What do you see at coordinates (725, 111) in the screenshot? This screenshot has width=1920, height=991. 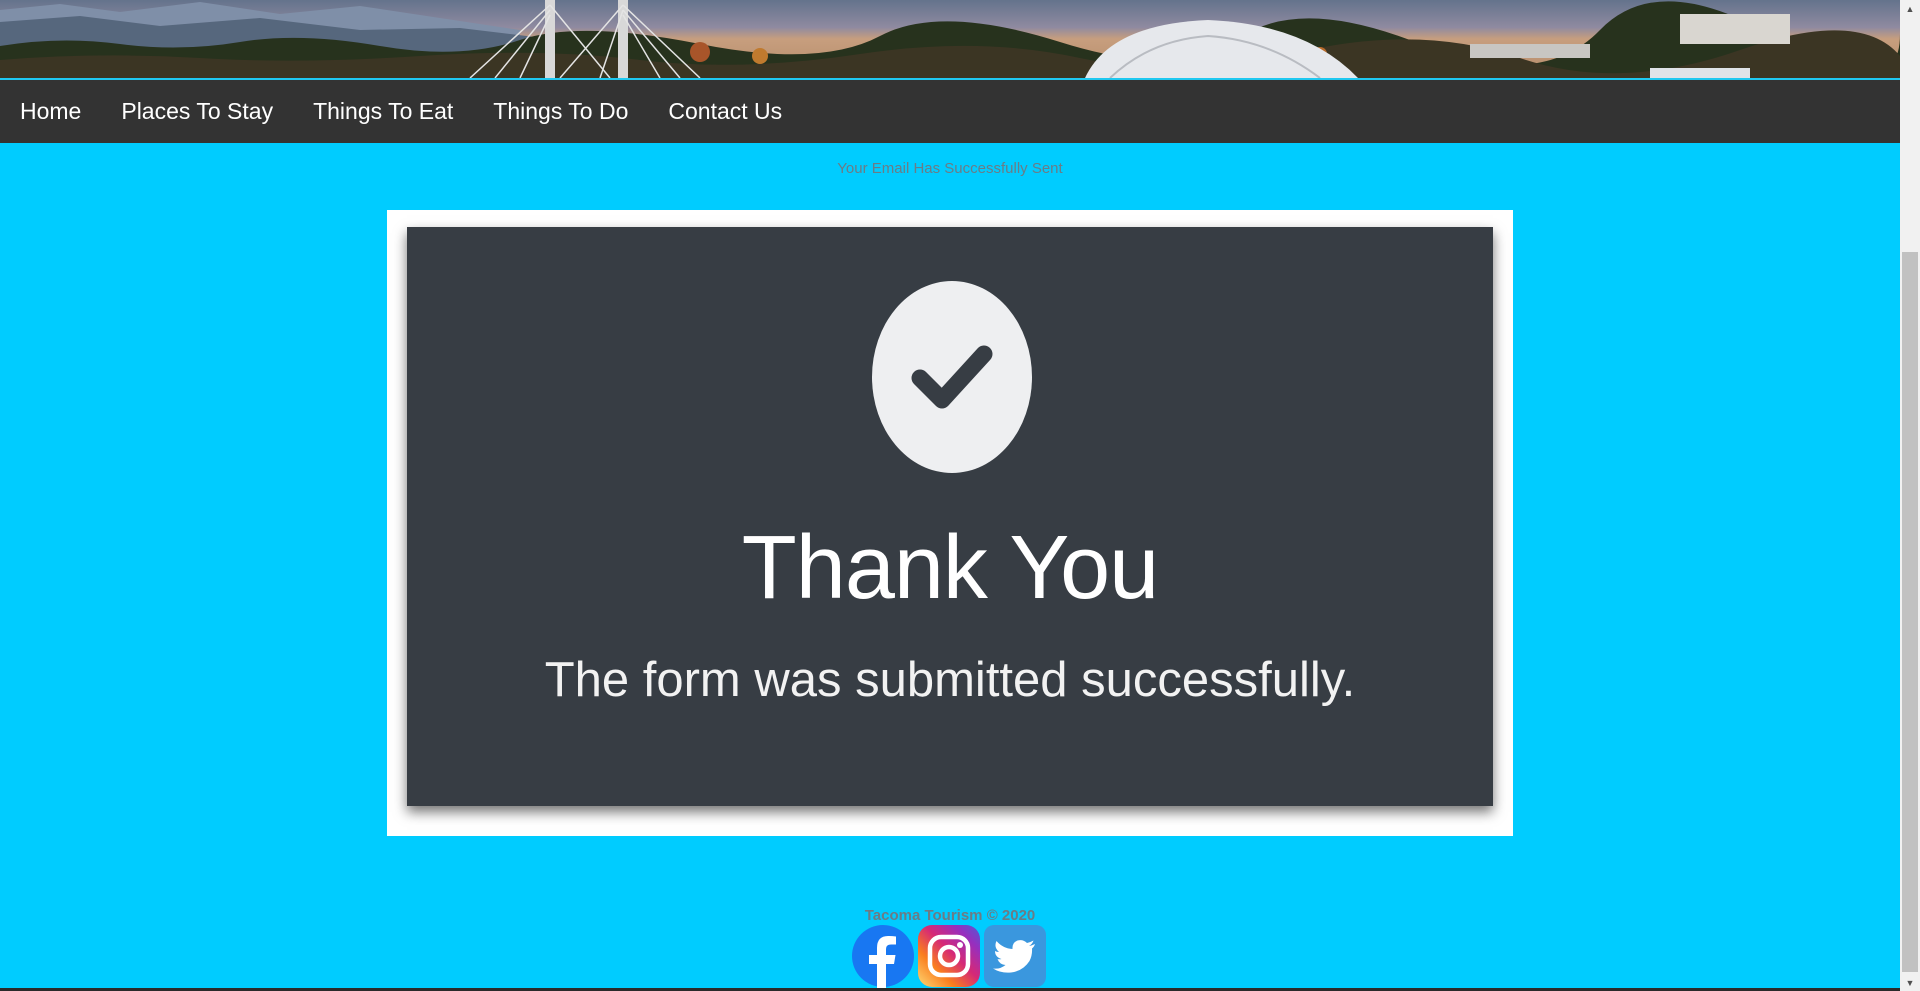 I see `nav-item-contact-us: Contact Us` at bounding box center [725, 111].